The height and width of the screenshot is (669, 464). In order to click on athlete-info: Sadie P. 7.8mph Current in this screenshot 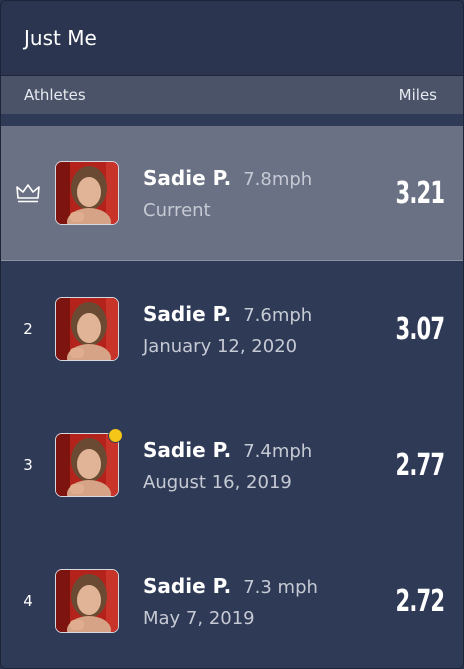, I will do `click(236, 193)`.